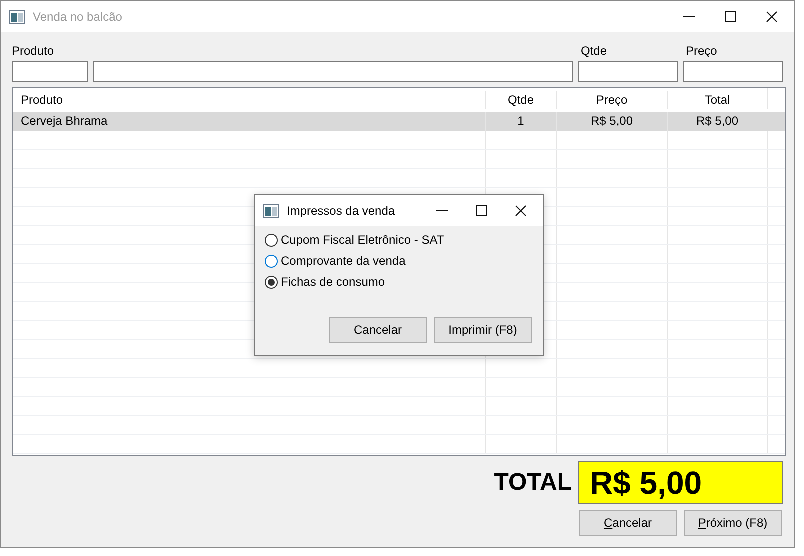 The width and height of the screenshot is (804, 556). I want to click on total-label: TOTAL, so click(533, 483).